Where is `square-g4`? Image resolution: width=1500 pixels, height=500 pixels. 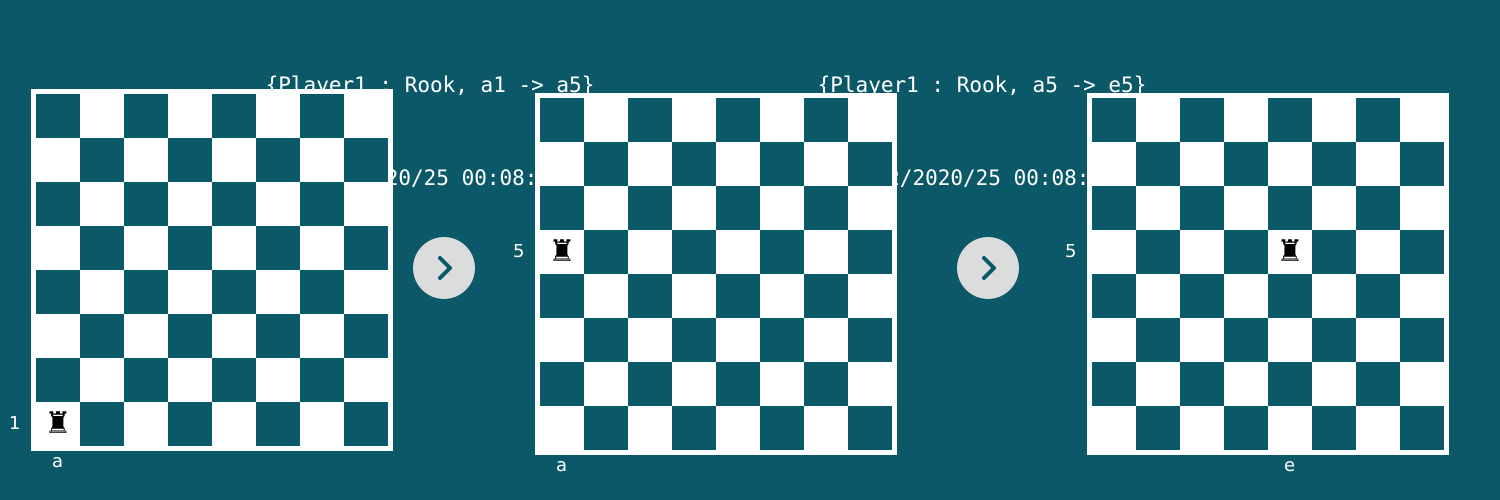
square-g4 is located at coordinates (826, 296).